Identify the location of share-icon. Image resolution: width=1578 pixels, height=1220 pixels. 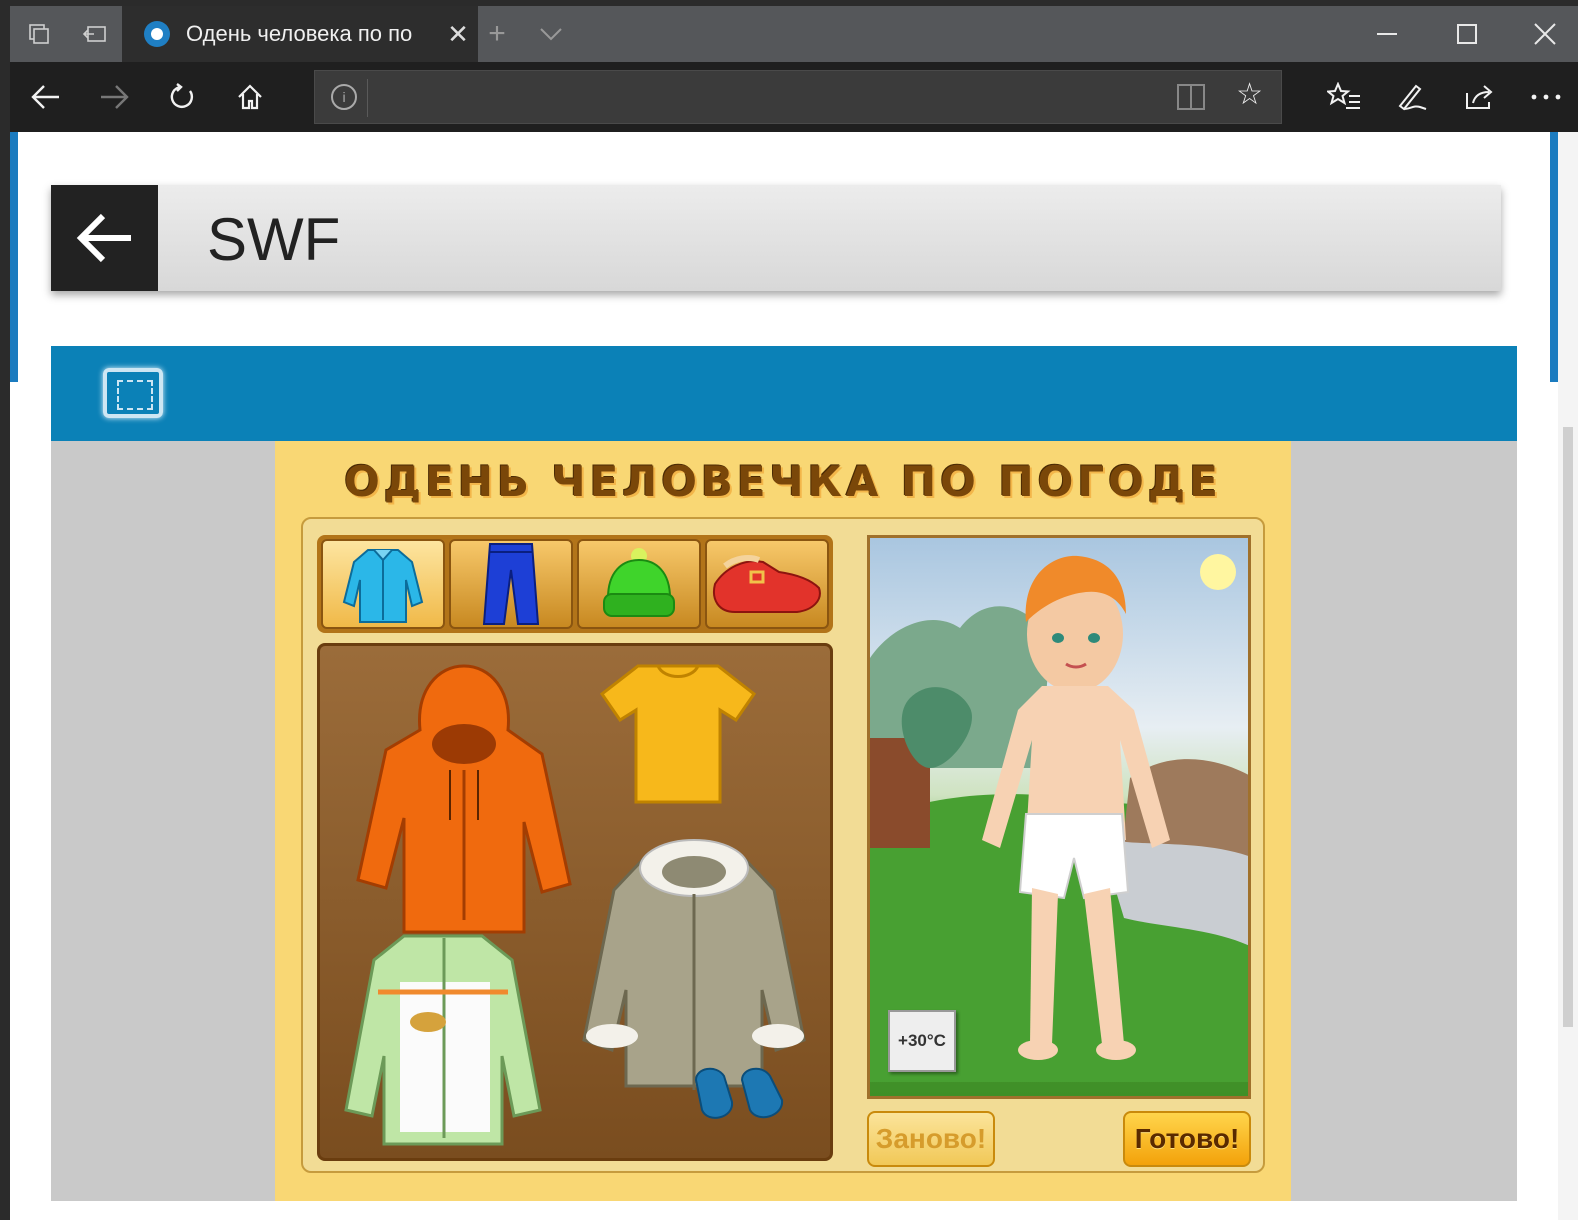
(1480, 97).